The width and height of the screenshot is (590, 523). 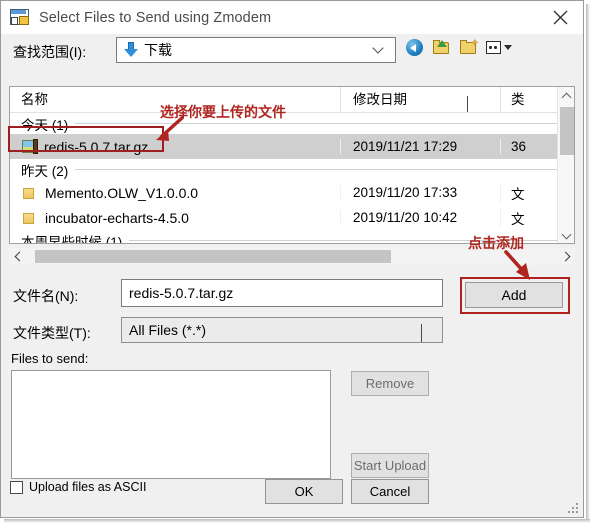 What do you see at coordinates (292, 237) in the screenshot?
I see `group-header-earlier-this-week: 本周早些时候 (1)` at bounding box center [292, 237].